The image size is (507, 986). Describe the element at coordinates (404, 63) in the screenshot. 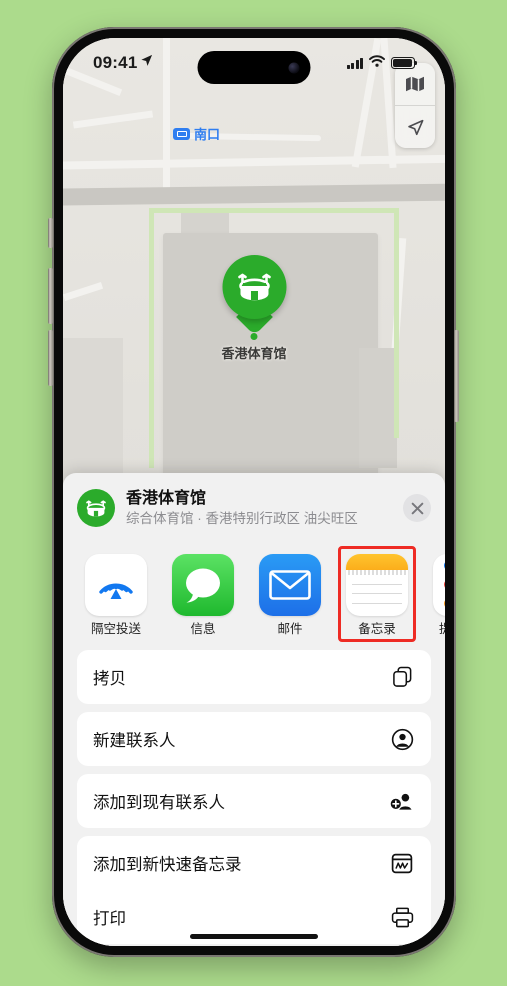

I see `battery-full-icon` at that location.